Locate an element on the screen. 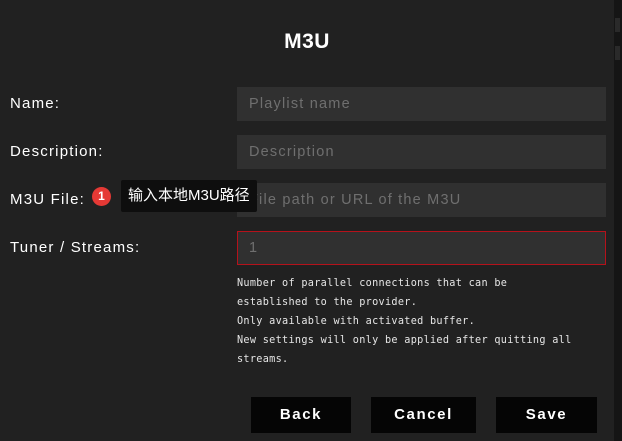 The width and height of the screenshot is (622, 441). description-input is located at coordinates (421, 152).